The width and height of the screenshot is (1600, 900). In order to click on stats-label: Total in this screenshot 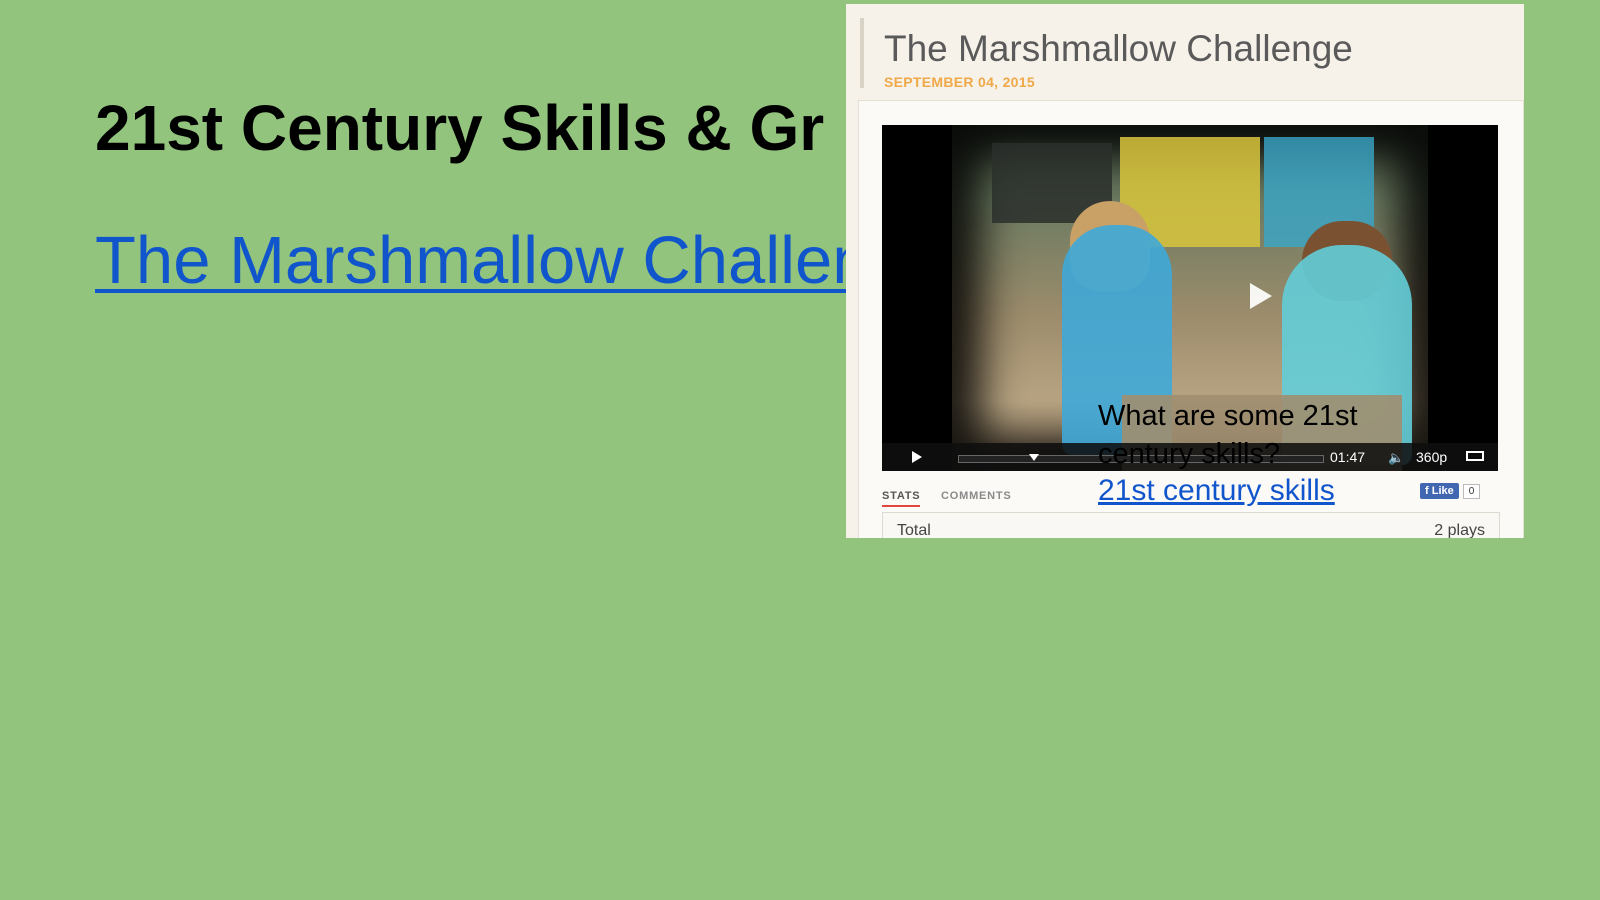, I will do `click(914, 530)`.